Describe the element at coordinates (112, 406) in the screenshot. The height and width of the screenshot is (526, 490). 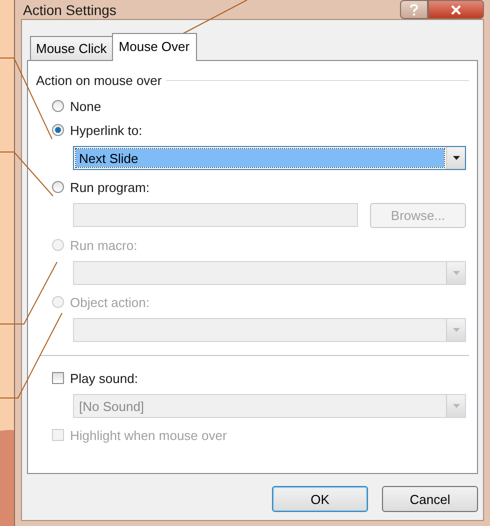
I see `dropdown-value: [No Sound]` at that location.